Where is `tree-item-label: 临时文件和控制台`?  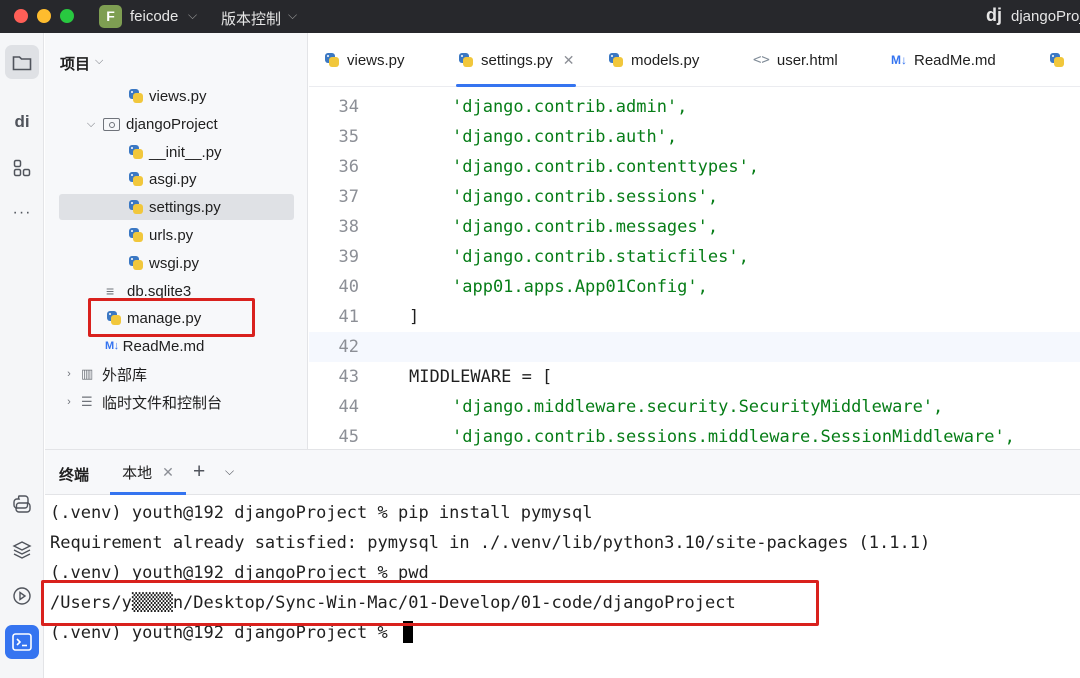
tree-item-label: 临时文件和控制台 is located at coordinates (162, 403).